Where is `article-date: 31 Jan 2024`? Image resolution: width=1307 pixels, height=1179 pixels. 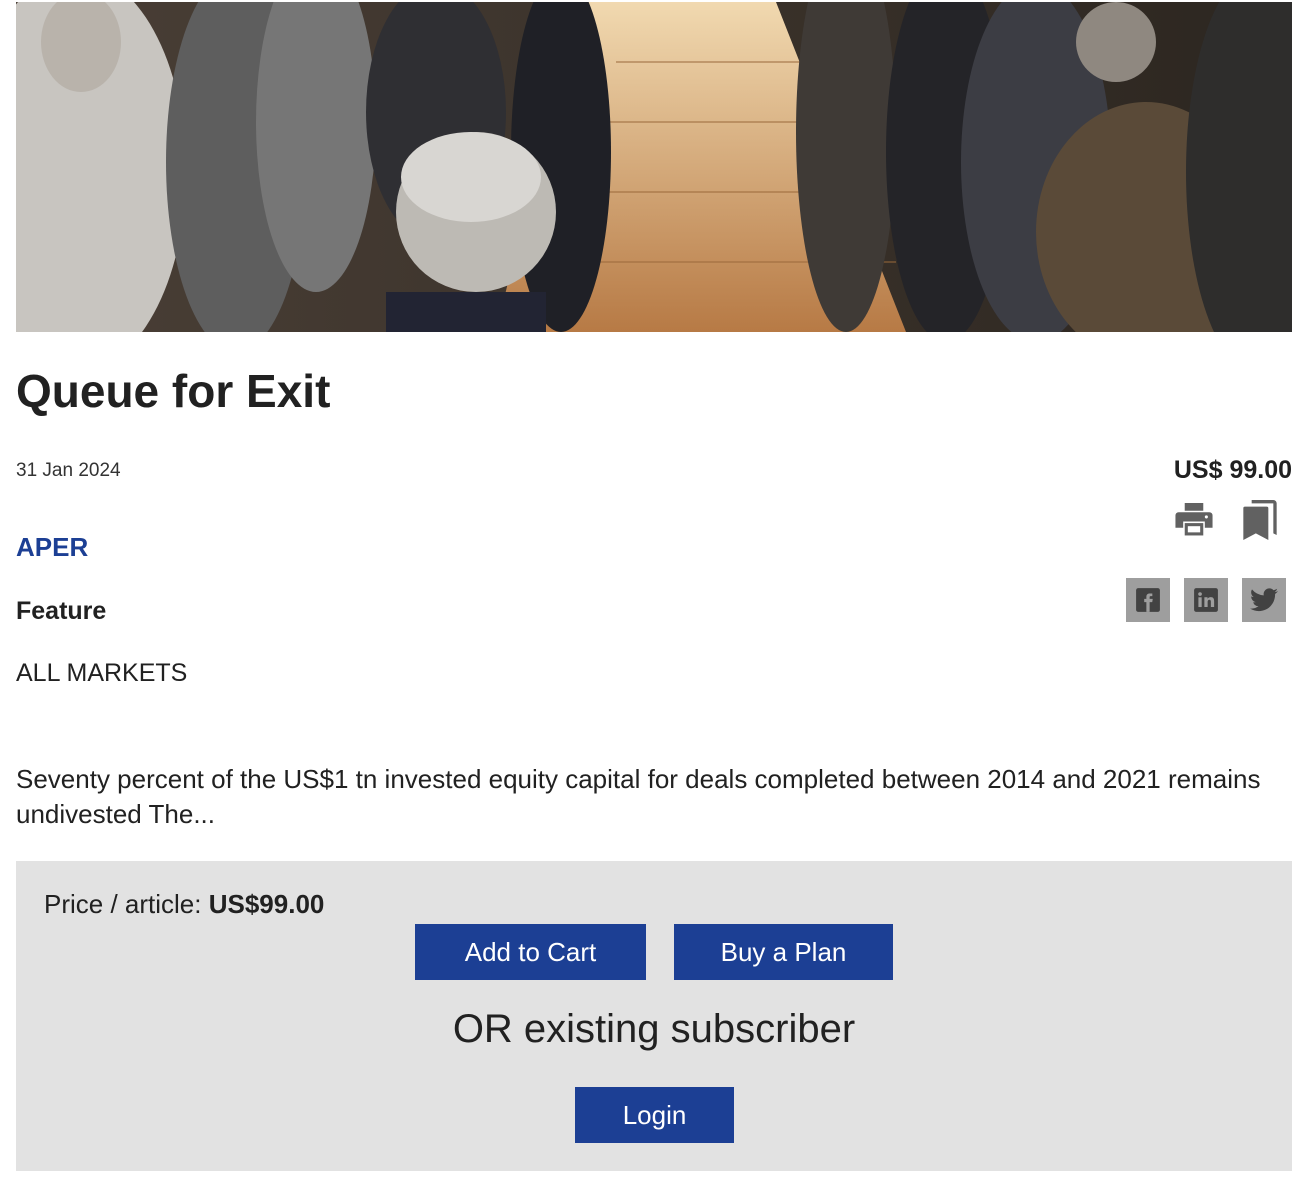 article-date: 31 Jan 2024 is located at coordinates (68, 470).